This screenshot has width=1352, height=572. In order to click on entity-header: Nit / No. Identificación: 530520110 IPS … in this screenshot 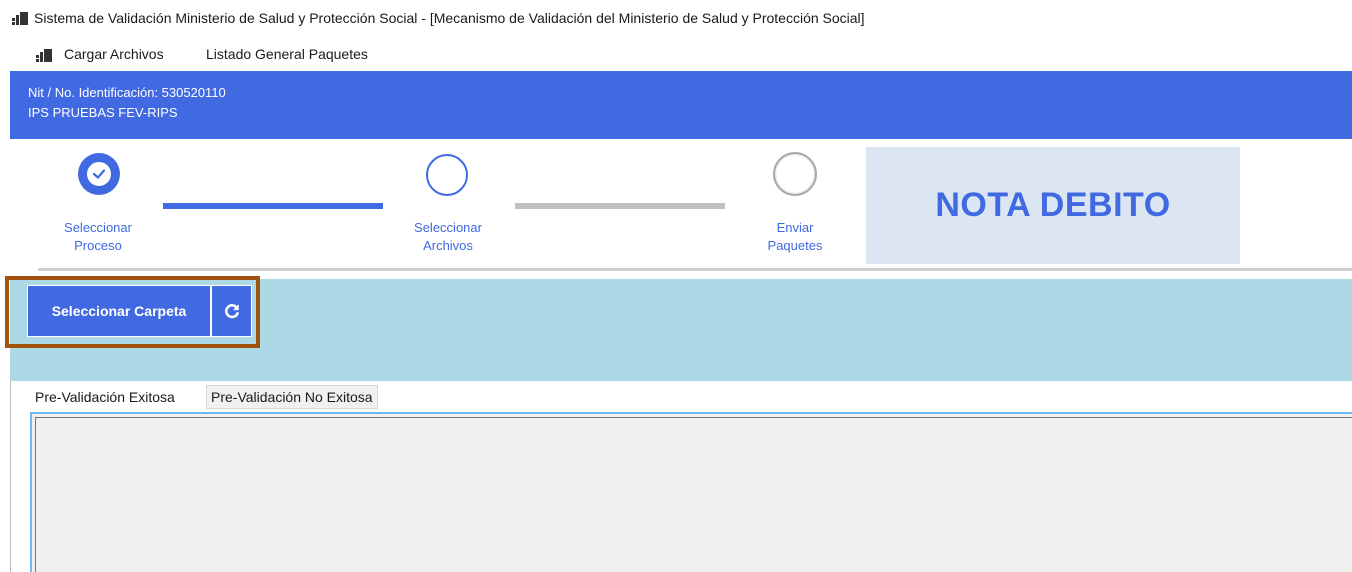, I will do `click(681, 105)`.